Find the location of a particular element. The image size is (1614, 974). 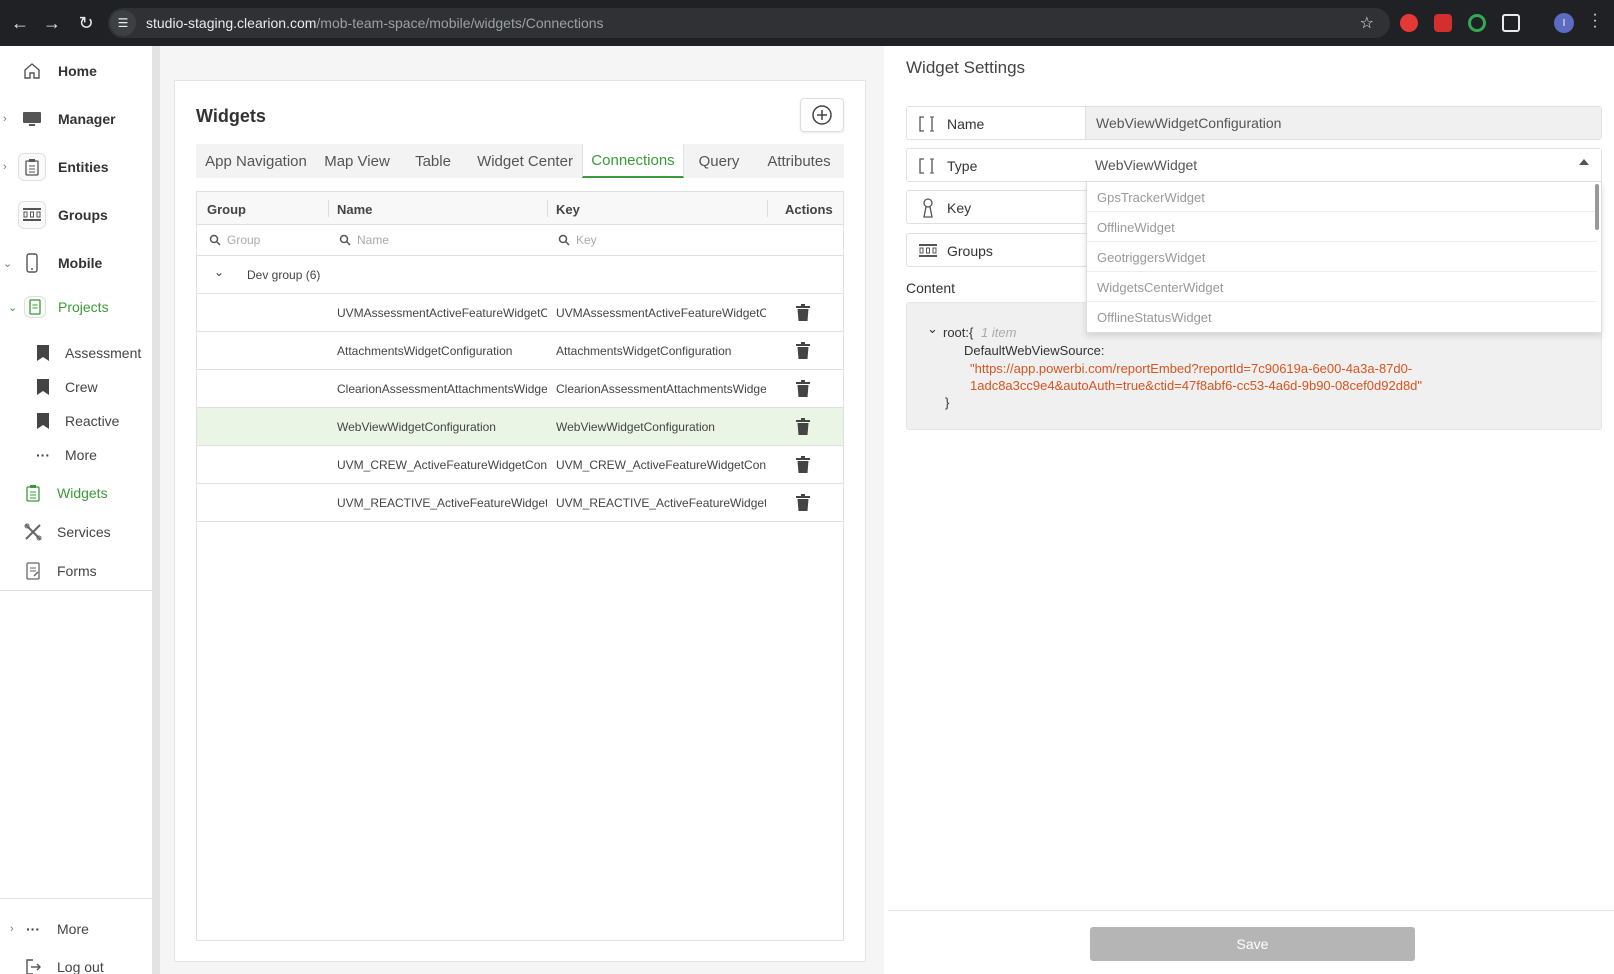

table-header: Group Name Key Actions is located at coordinates (520, 208).